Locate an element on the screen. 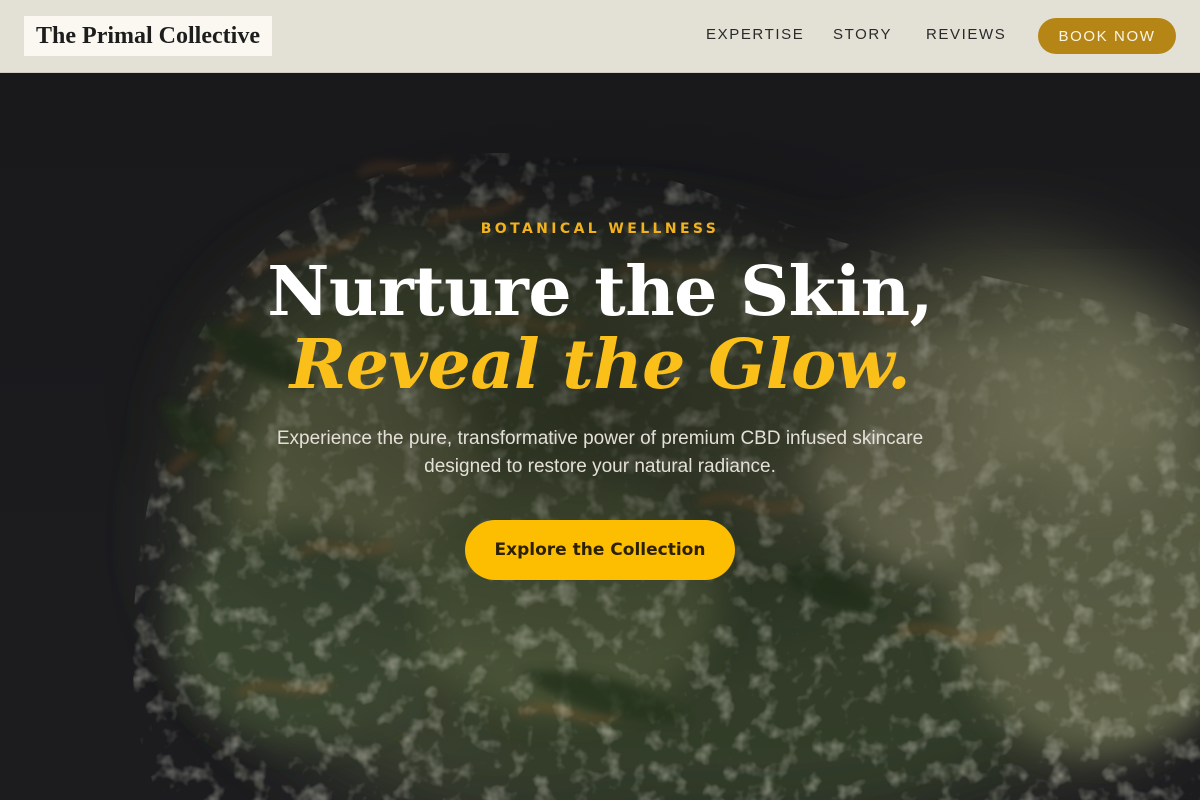 Image resolution: width=1200 pixels, height=800 pixels. explore-collection-button: Explore the Collection is located at coordinates (600, 550).